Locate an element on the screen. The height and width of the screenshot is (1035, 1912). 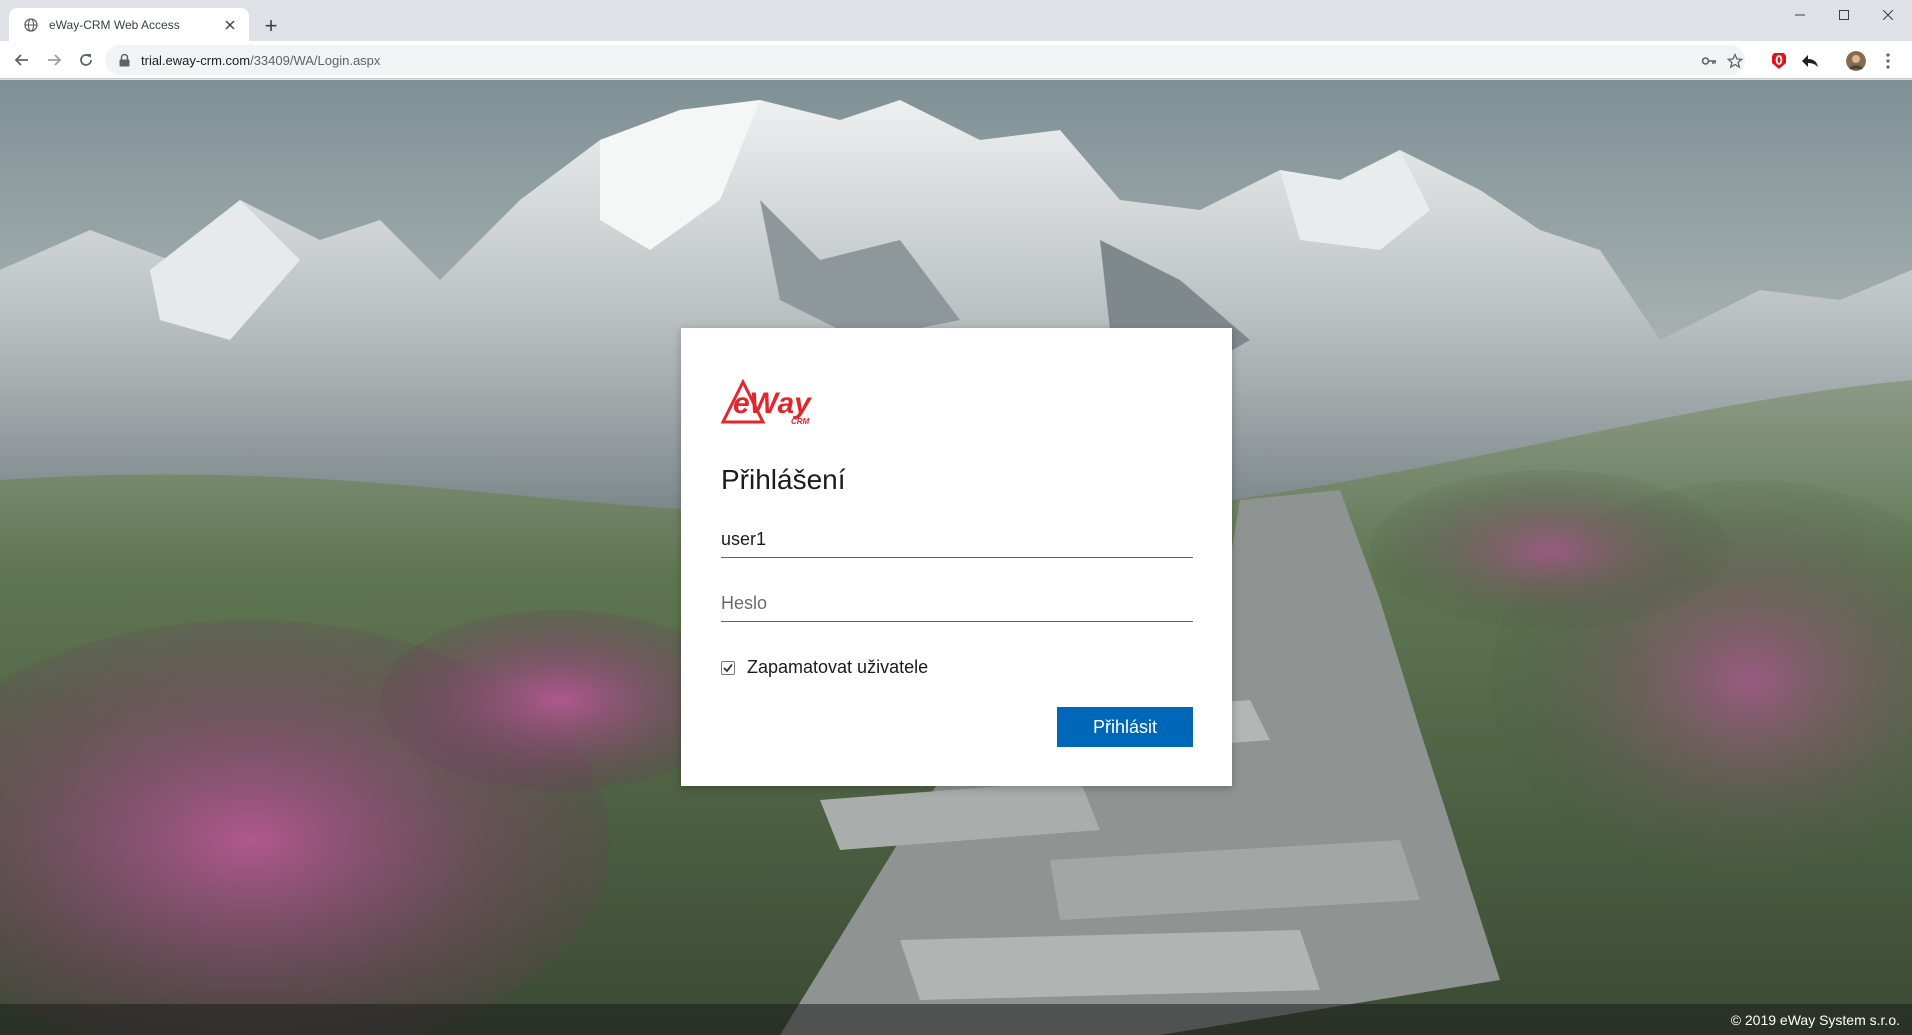
forward-icon is located at coordinates (54, 60).